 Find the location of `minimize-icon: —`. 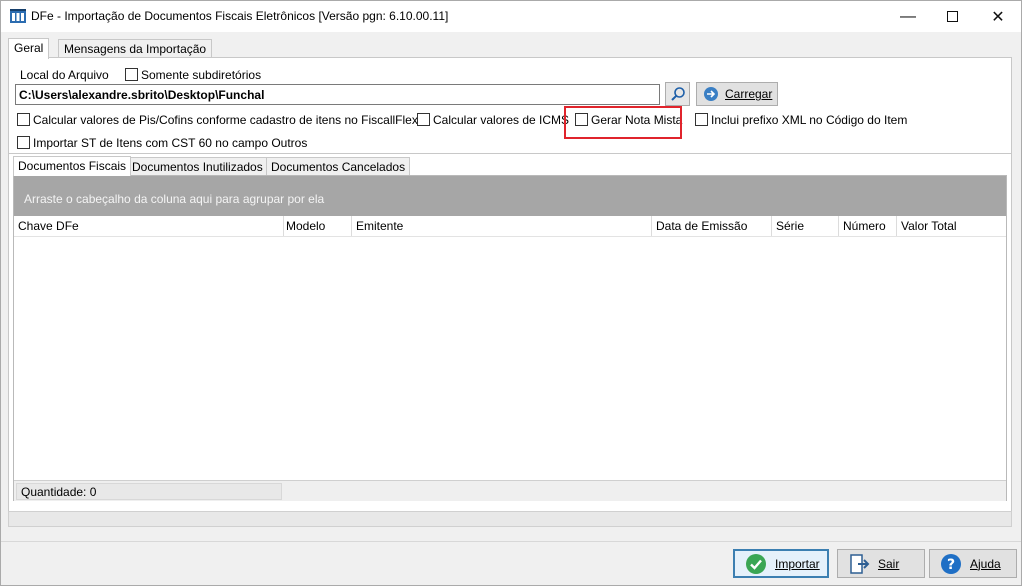

minimize-icon: — is located at coordinates (908, 16).